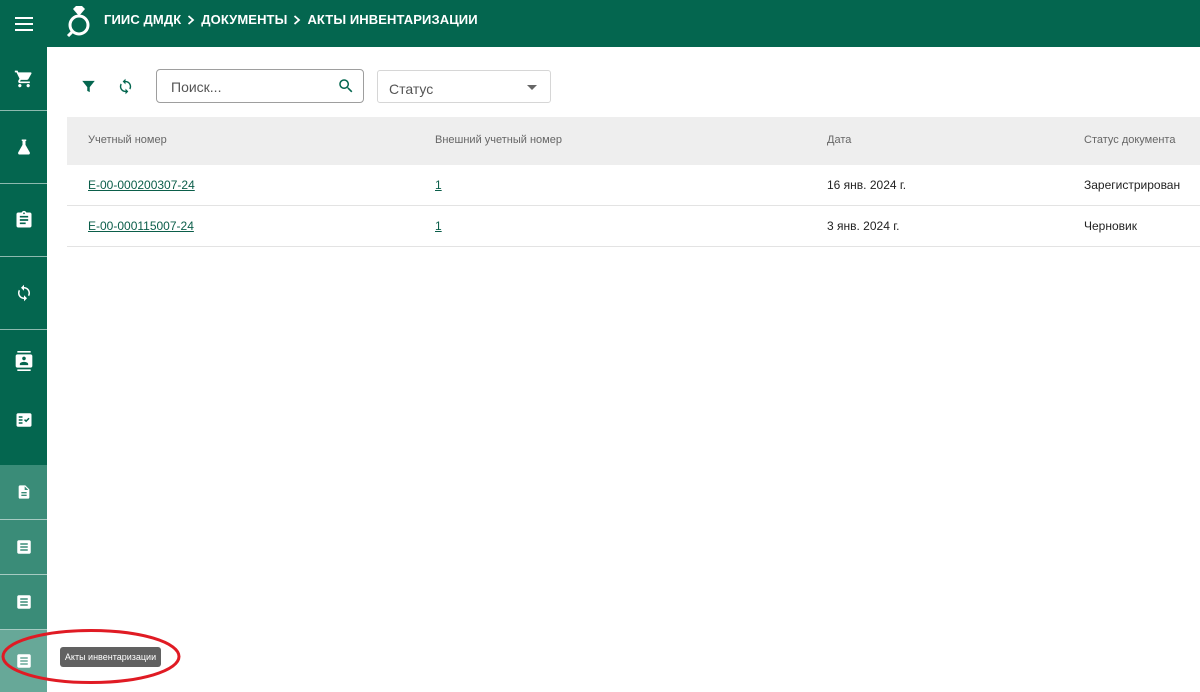 This screenshot has height=692, width=1200. Describe the element at coordinates (125, 86) in the screenshot. I see `refresh-icon` at that location.